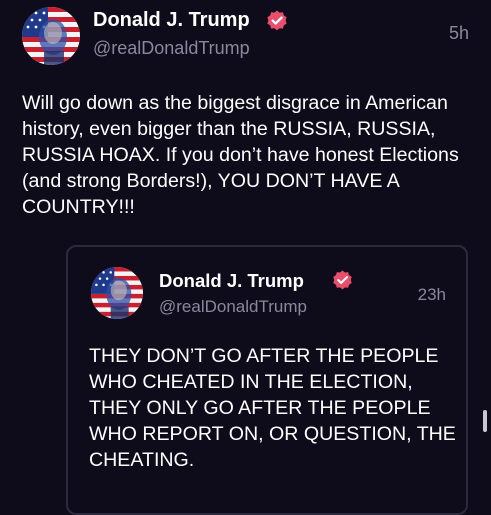 This screenshot has height=515, width=491. Describe the element at coordinates (231, 281) in the screenshot. I see `quoted-author-name: Donald J. Trump` at that location.